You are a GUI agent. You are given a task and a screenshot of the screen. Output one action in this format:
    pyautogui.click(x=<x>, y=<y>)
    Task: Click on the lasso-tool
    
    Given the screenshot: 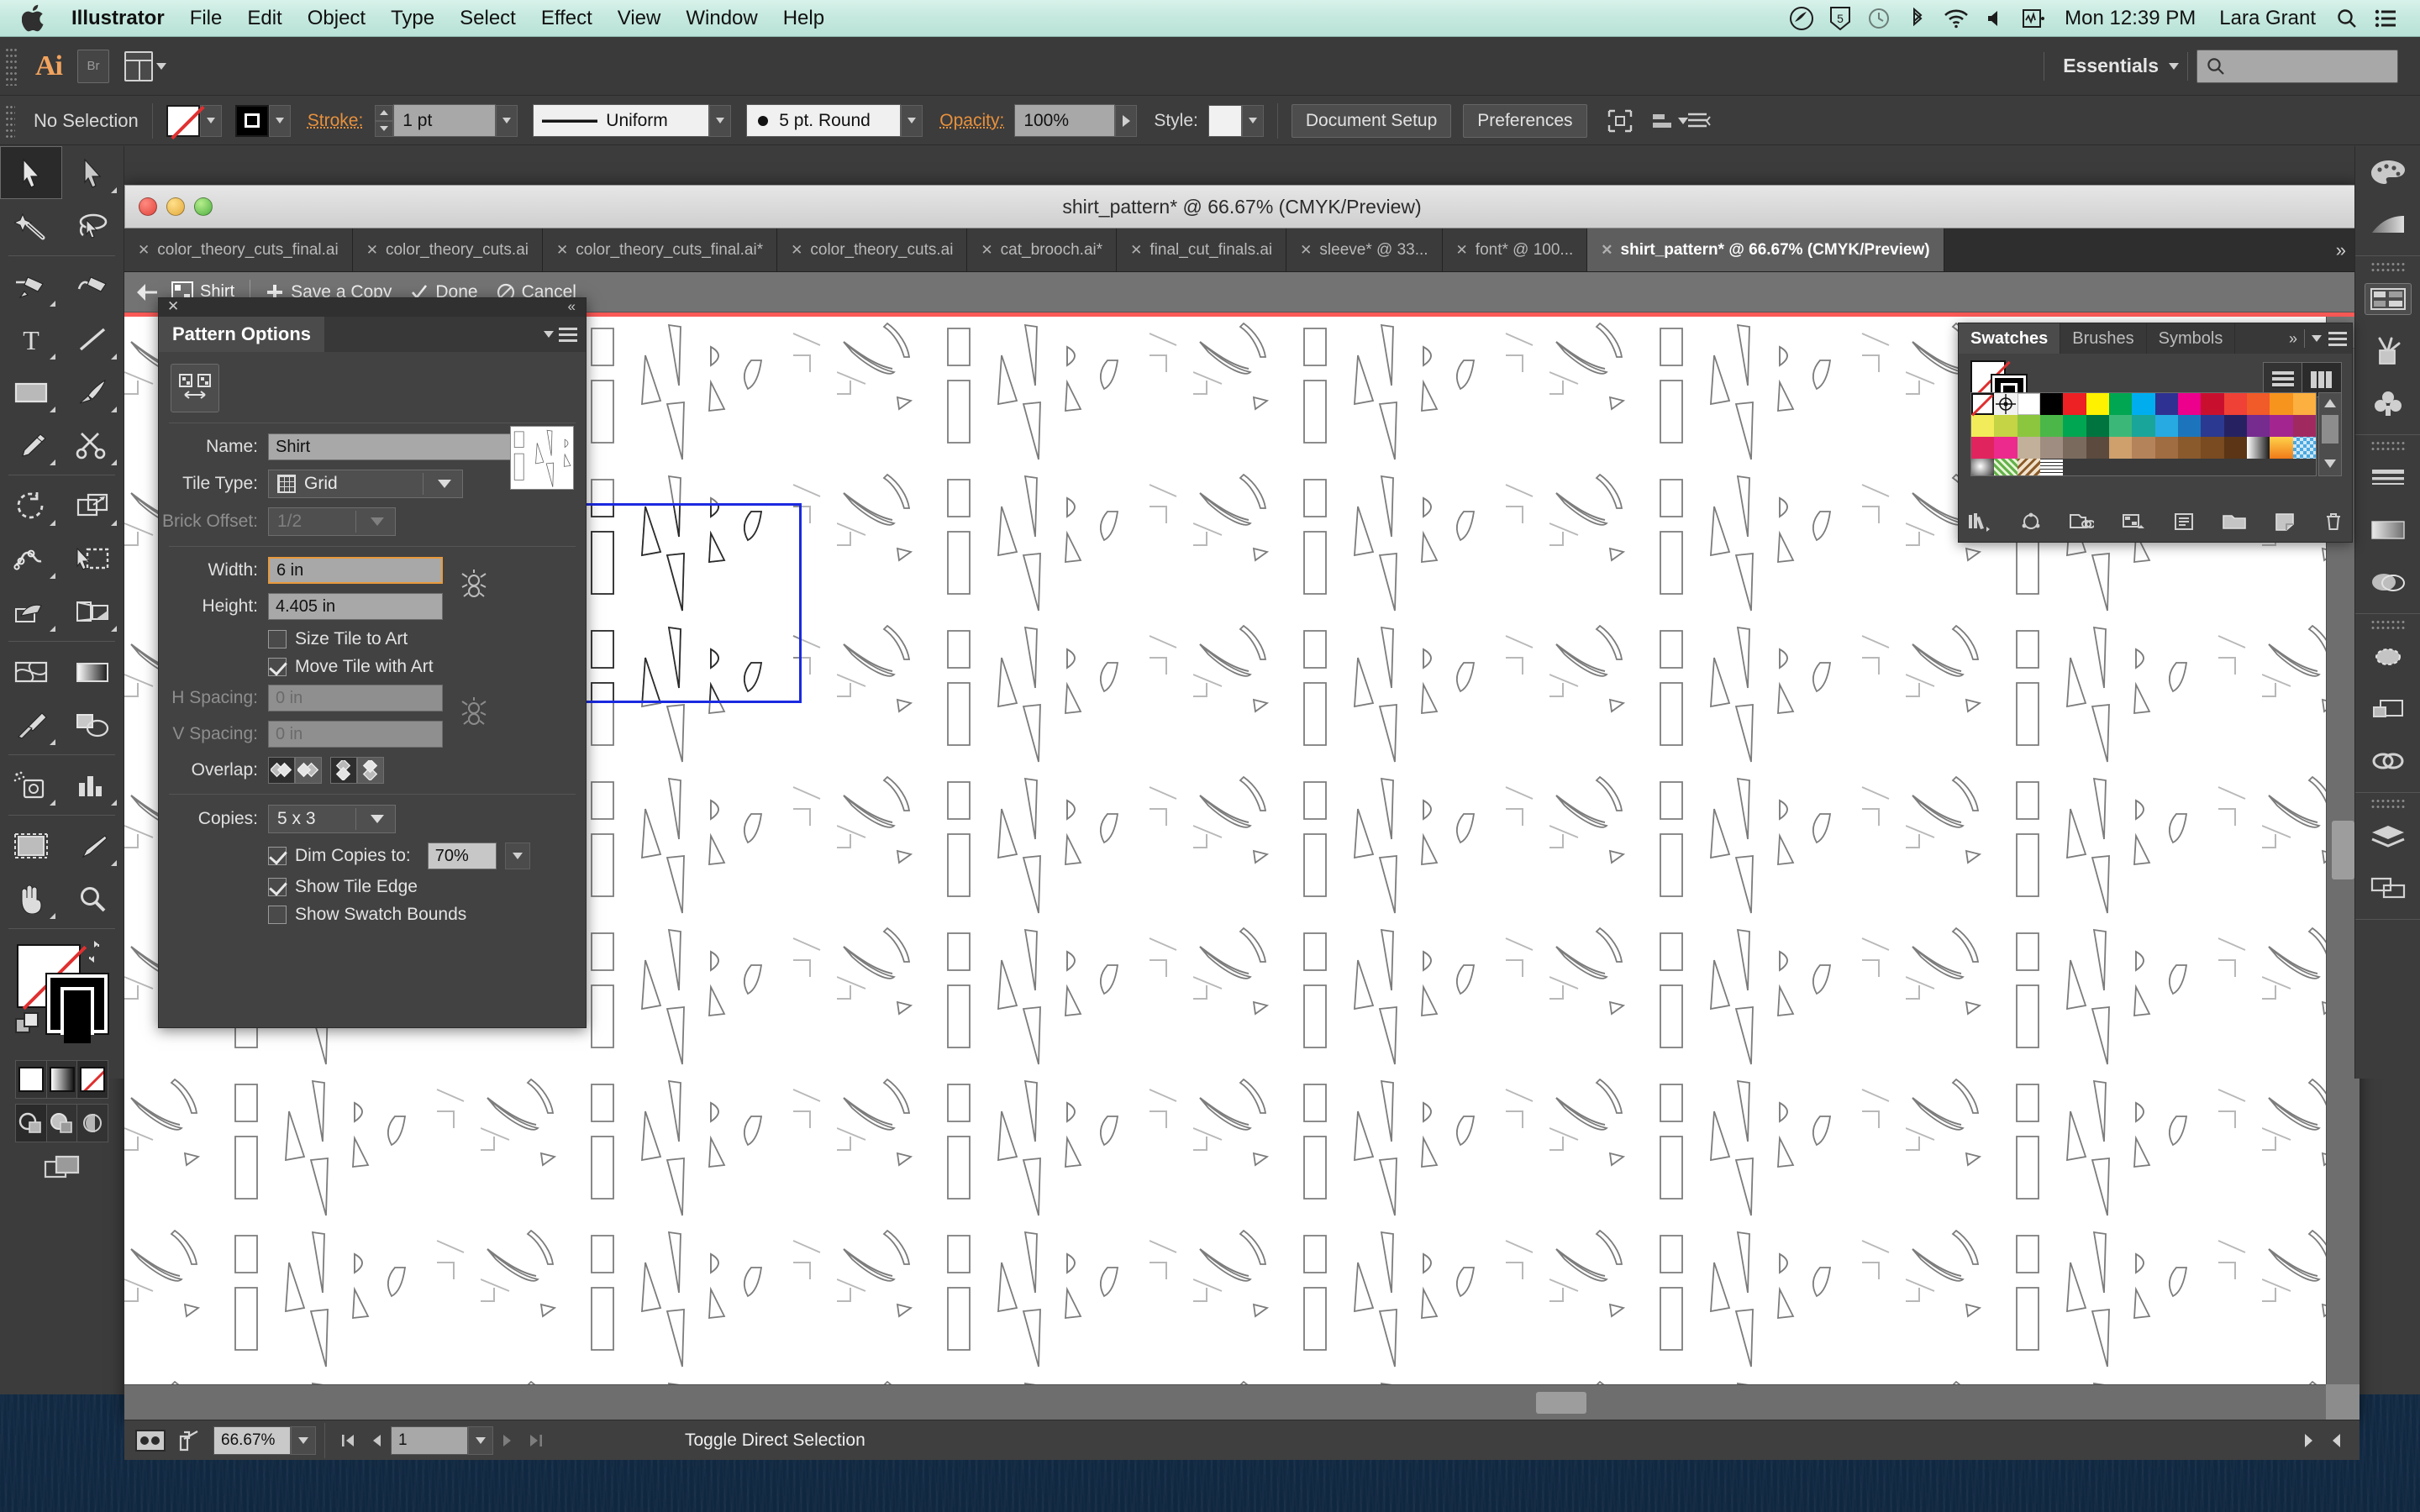 What is the action you would take?
    pyautogui.click(x=93, y=225)
    